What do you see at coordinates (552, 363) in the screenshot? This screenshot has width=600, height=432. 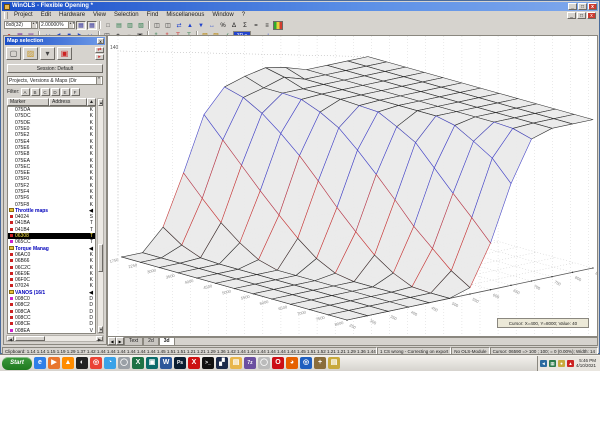 I see `network-icon: ▦` at bounding box center [552, 363].